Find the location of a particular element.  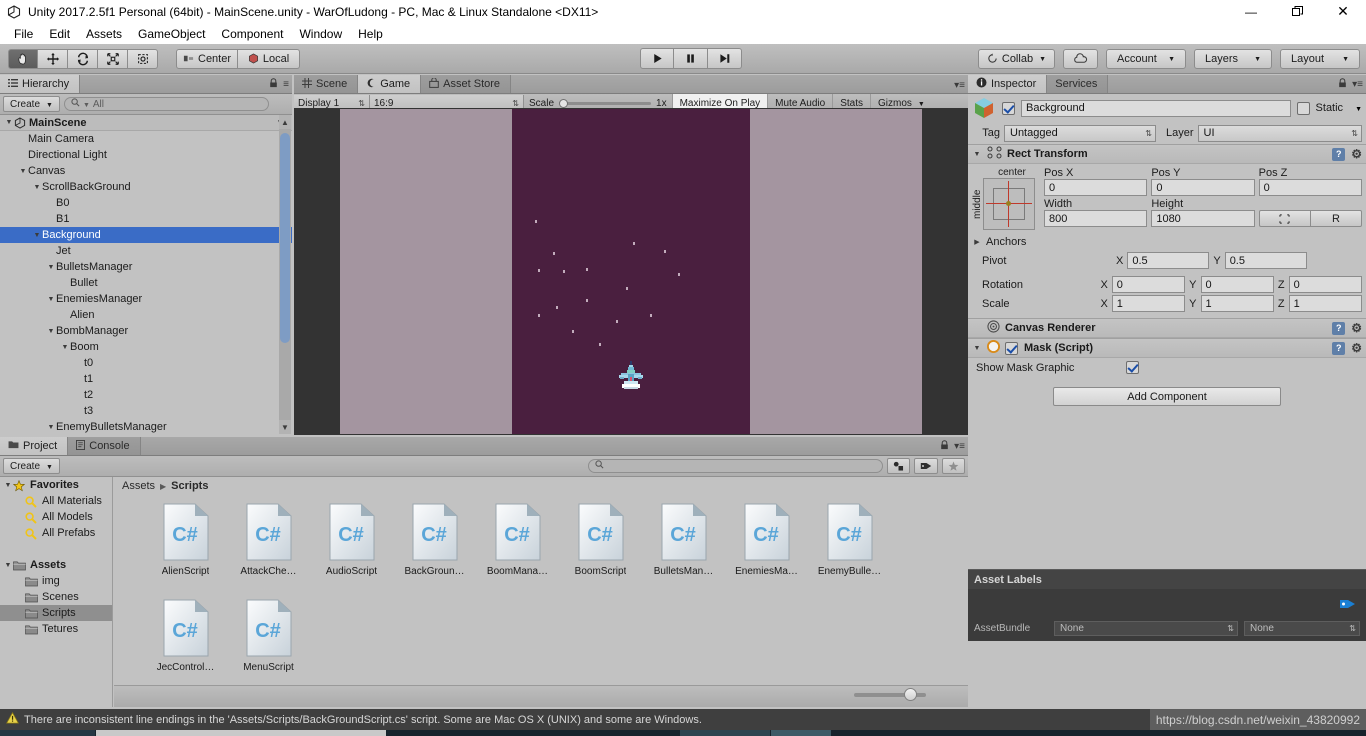

hierarchy-item-bulletsmanager: ▼ BulletsManager is located at coordinates (146, 267).